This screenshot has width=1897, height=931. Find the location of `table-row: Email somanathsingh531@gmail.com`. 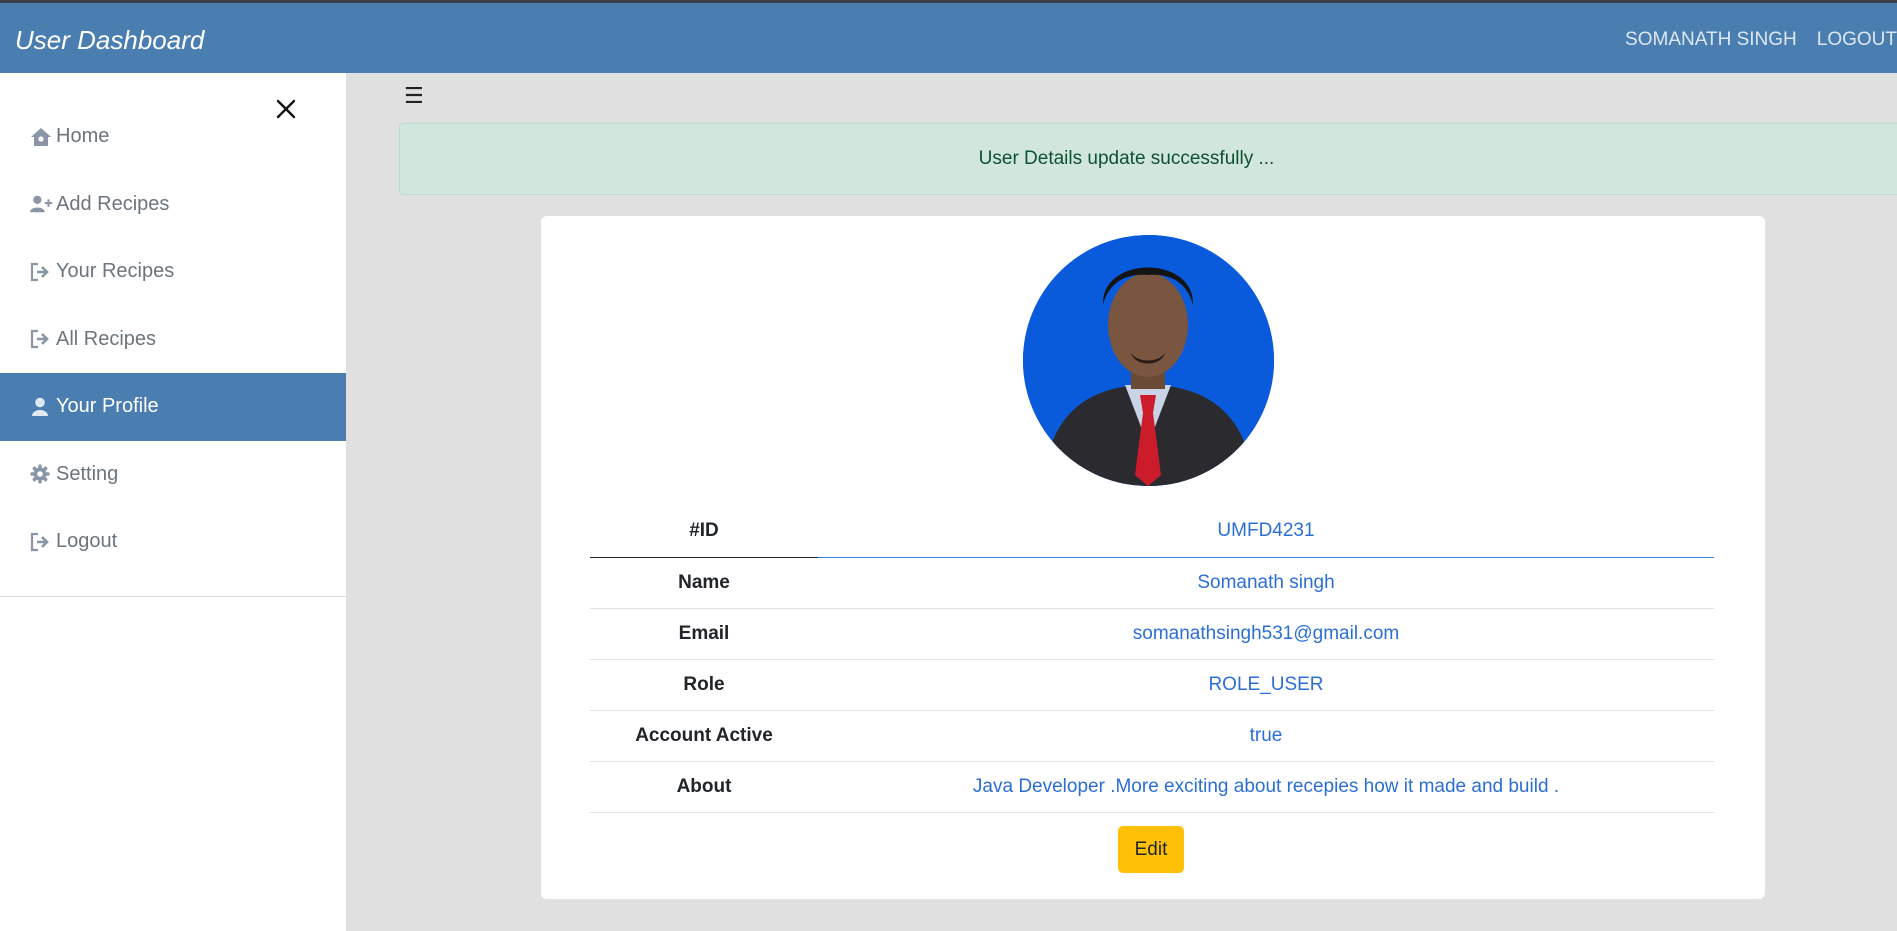

table-row: Email somanathsingh531@gmail.com is located at coordinates (1152, 634).